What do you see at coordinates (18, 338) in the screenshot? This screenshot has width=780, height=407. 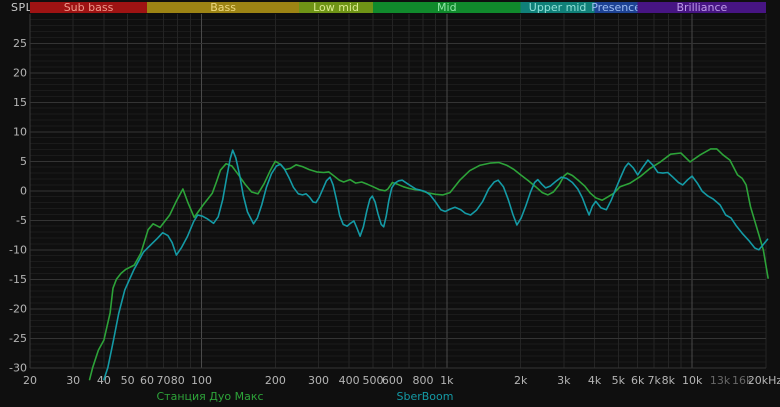 I see `y-tick-label: -25` at bounding box center [18, 338].